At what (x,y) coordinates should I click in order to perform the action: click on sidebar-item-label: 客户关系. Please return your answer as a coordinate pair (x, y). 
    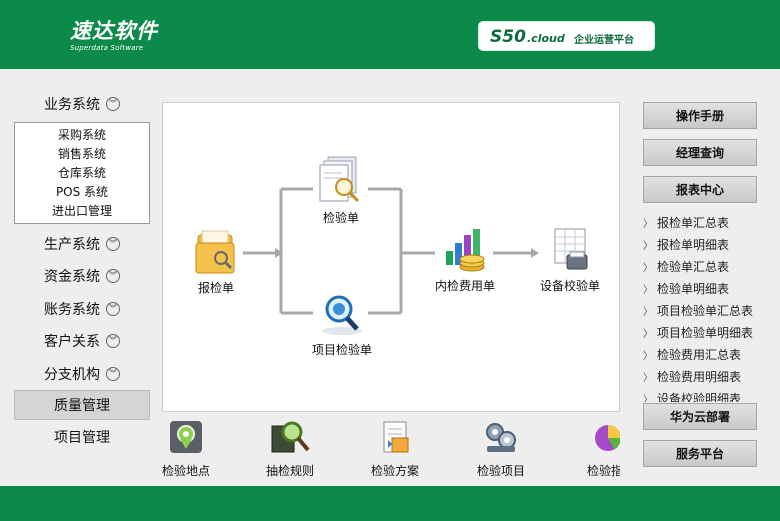
    Looking at the image, I should click on (72, 342).